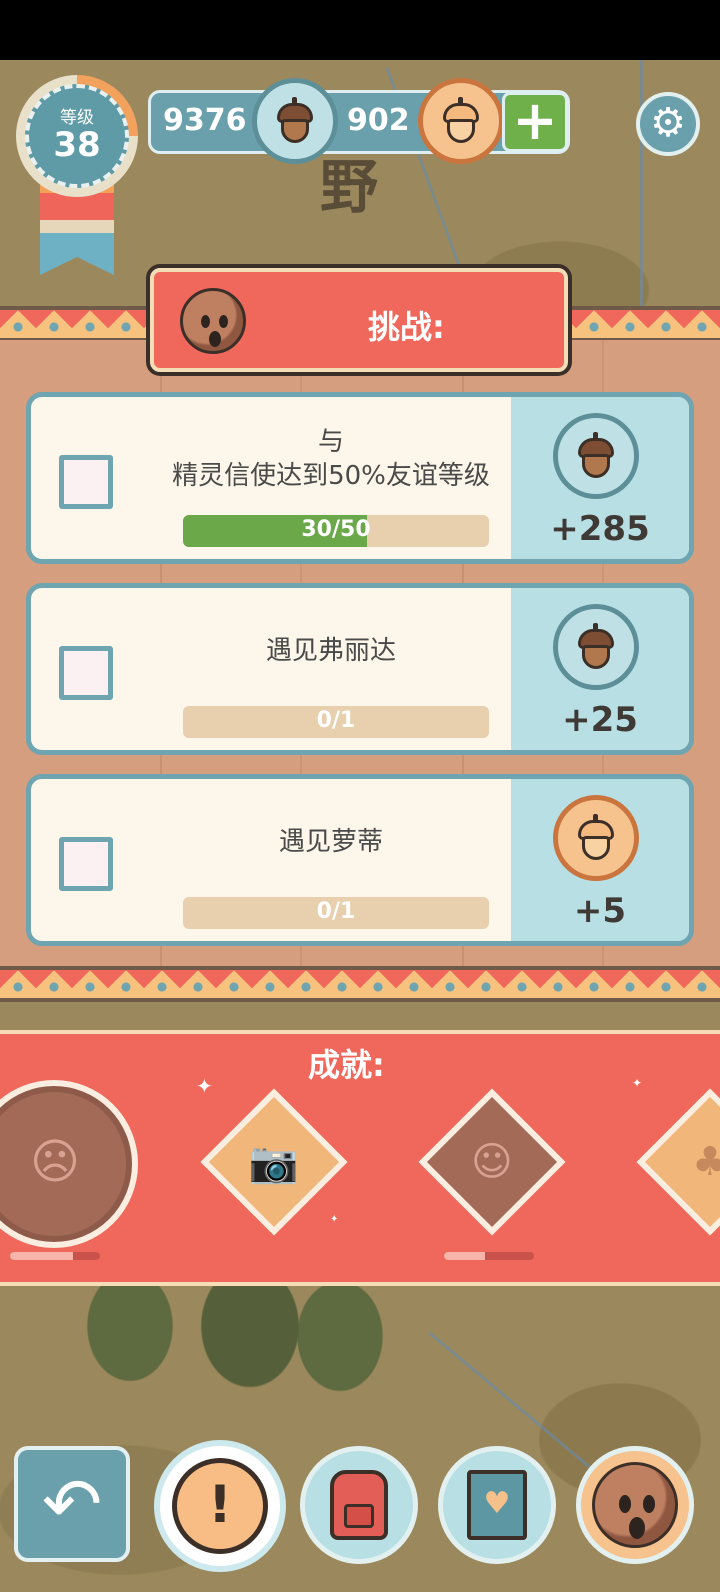 The width and height of the screenshot is (720, 1592). I want to click on exclamation-icon: !, so click(220, 1506).